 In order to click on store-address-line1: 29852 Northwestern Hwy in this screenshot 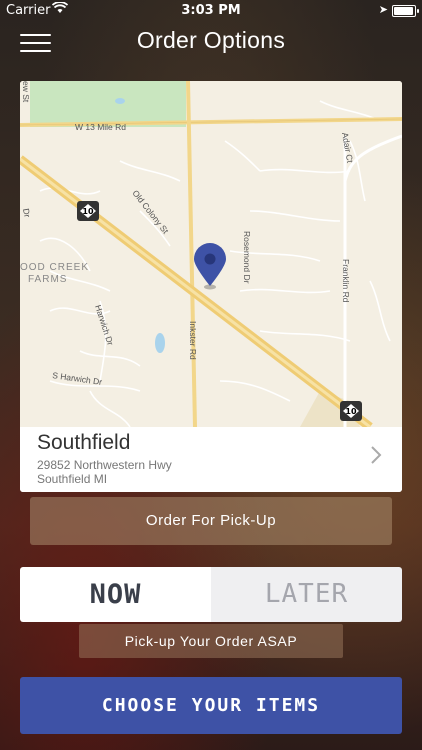, I will do `click(104, 465)`.